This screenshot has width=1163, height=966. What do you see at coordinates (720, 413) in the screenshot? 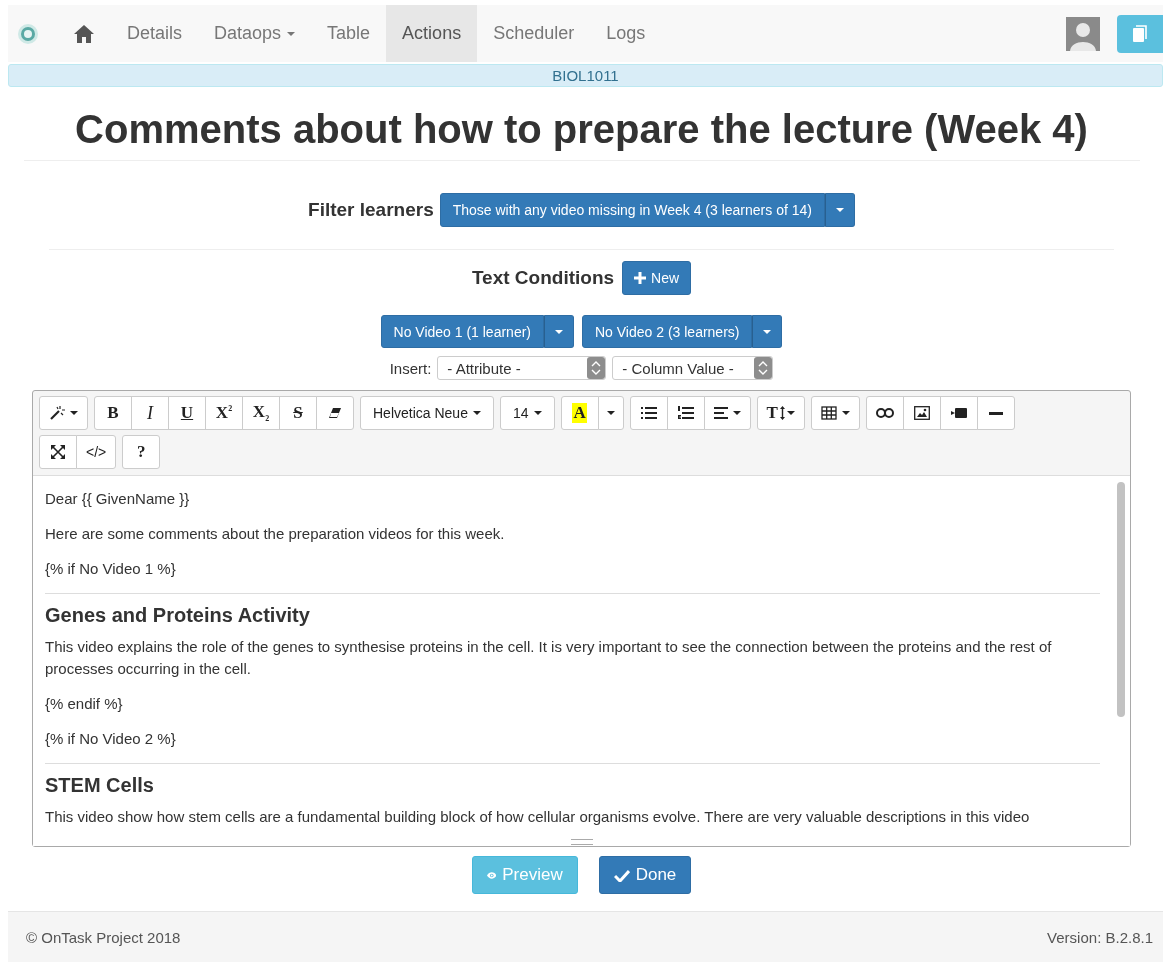
I see `align-left-icon` at bounding box center [720, 413].